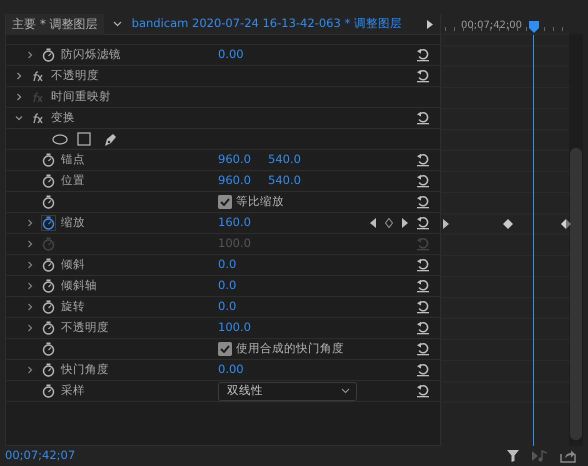  What do you see at coordinates (345, 391) in the screenshot?
I see `chevron-down-icon` at bounding box center [345, 391].